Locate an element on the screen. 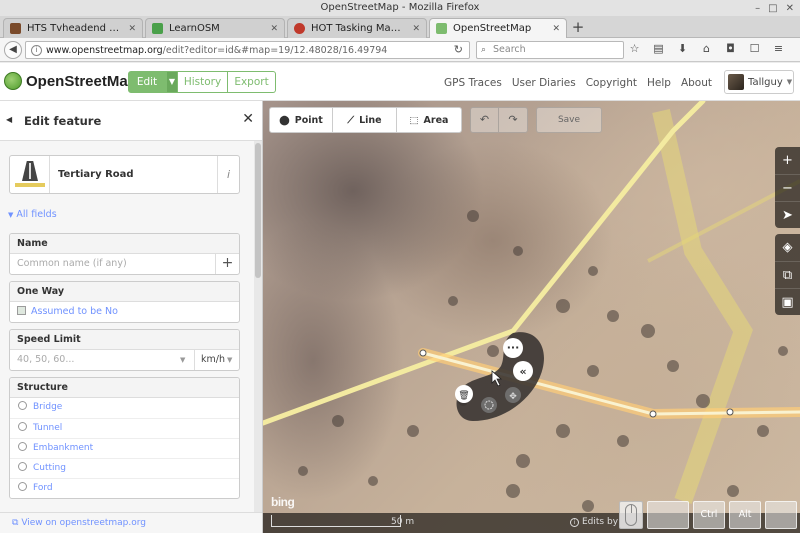 The image size is (800, 533). tab-label: LearnOSM is located at coordinates (194, 28).